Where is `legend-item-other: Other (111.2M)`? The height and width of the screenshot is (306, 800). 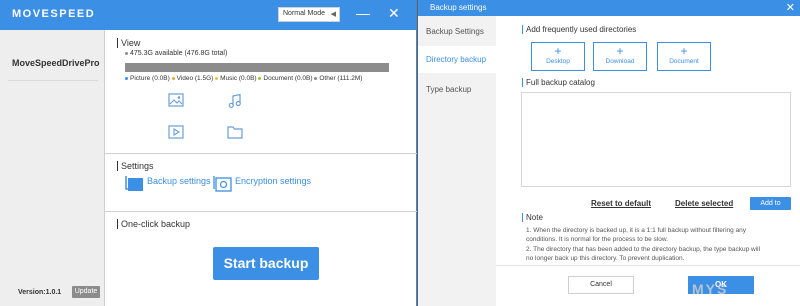
legend-item-other: Other (111.2M) is located at coordinates (338, 78).